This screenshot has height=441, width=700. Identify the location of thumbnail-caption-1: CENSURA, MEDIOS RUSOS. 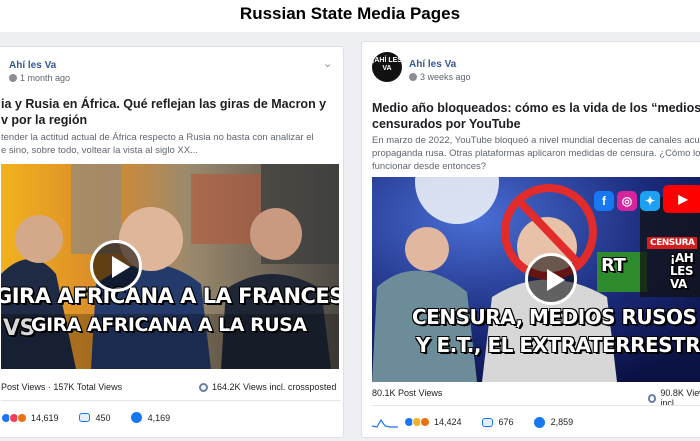
(554, 317).